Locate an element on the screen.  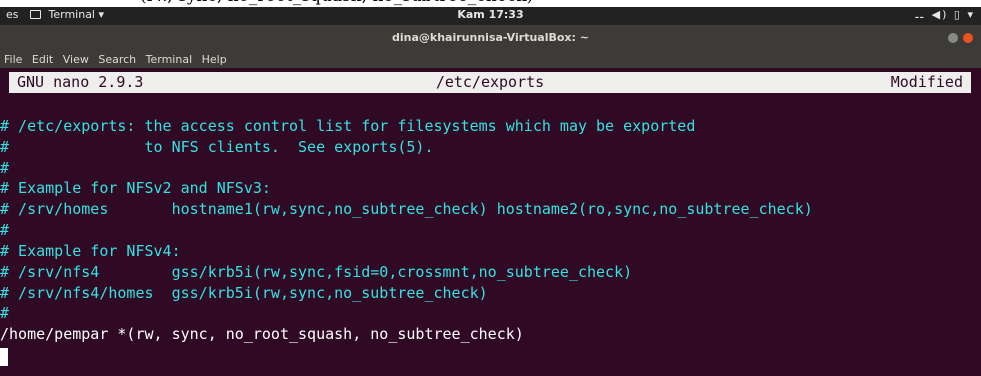
window-title: dina@khairunnisa-VirtualBox: ~ is located at coordinates (490, 37).